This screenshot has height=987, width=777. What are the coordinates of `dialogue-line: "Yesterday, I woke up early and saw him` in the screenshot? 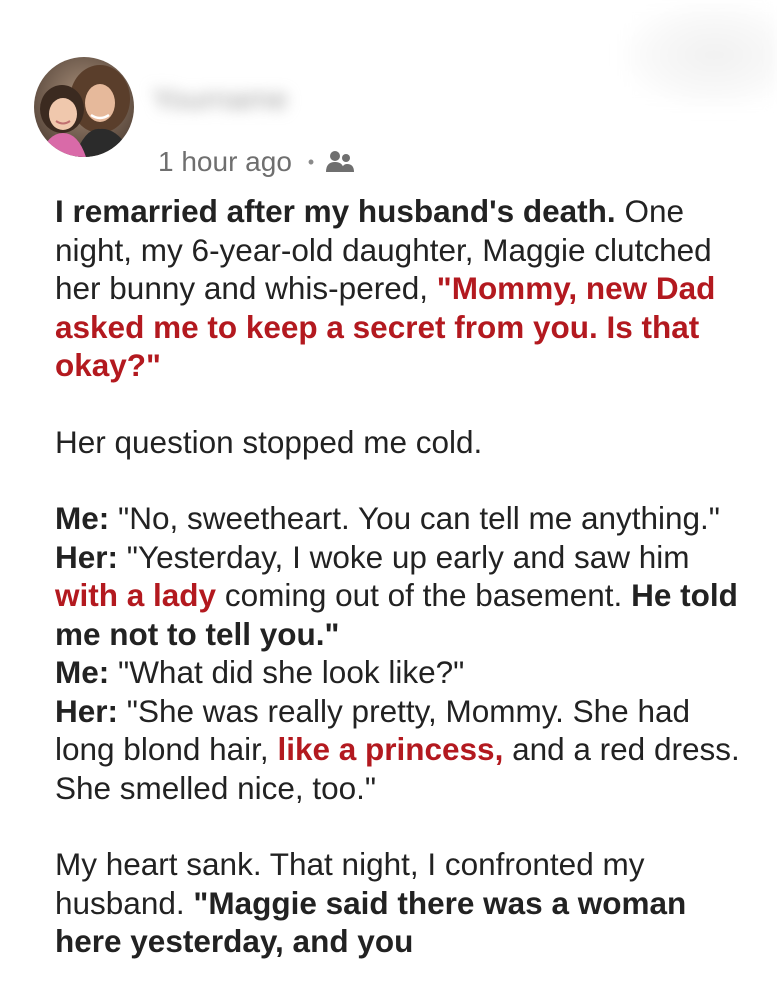 It's located at (408, 556).